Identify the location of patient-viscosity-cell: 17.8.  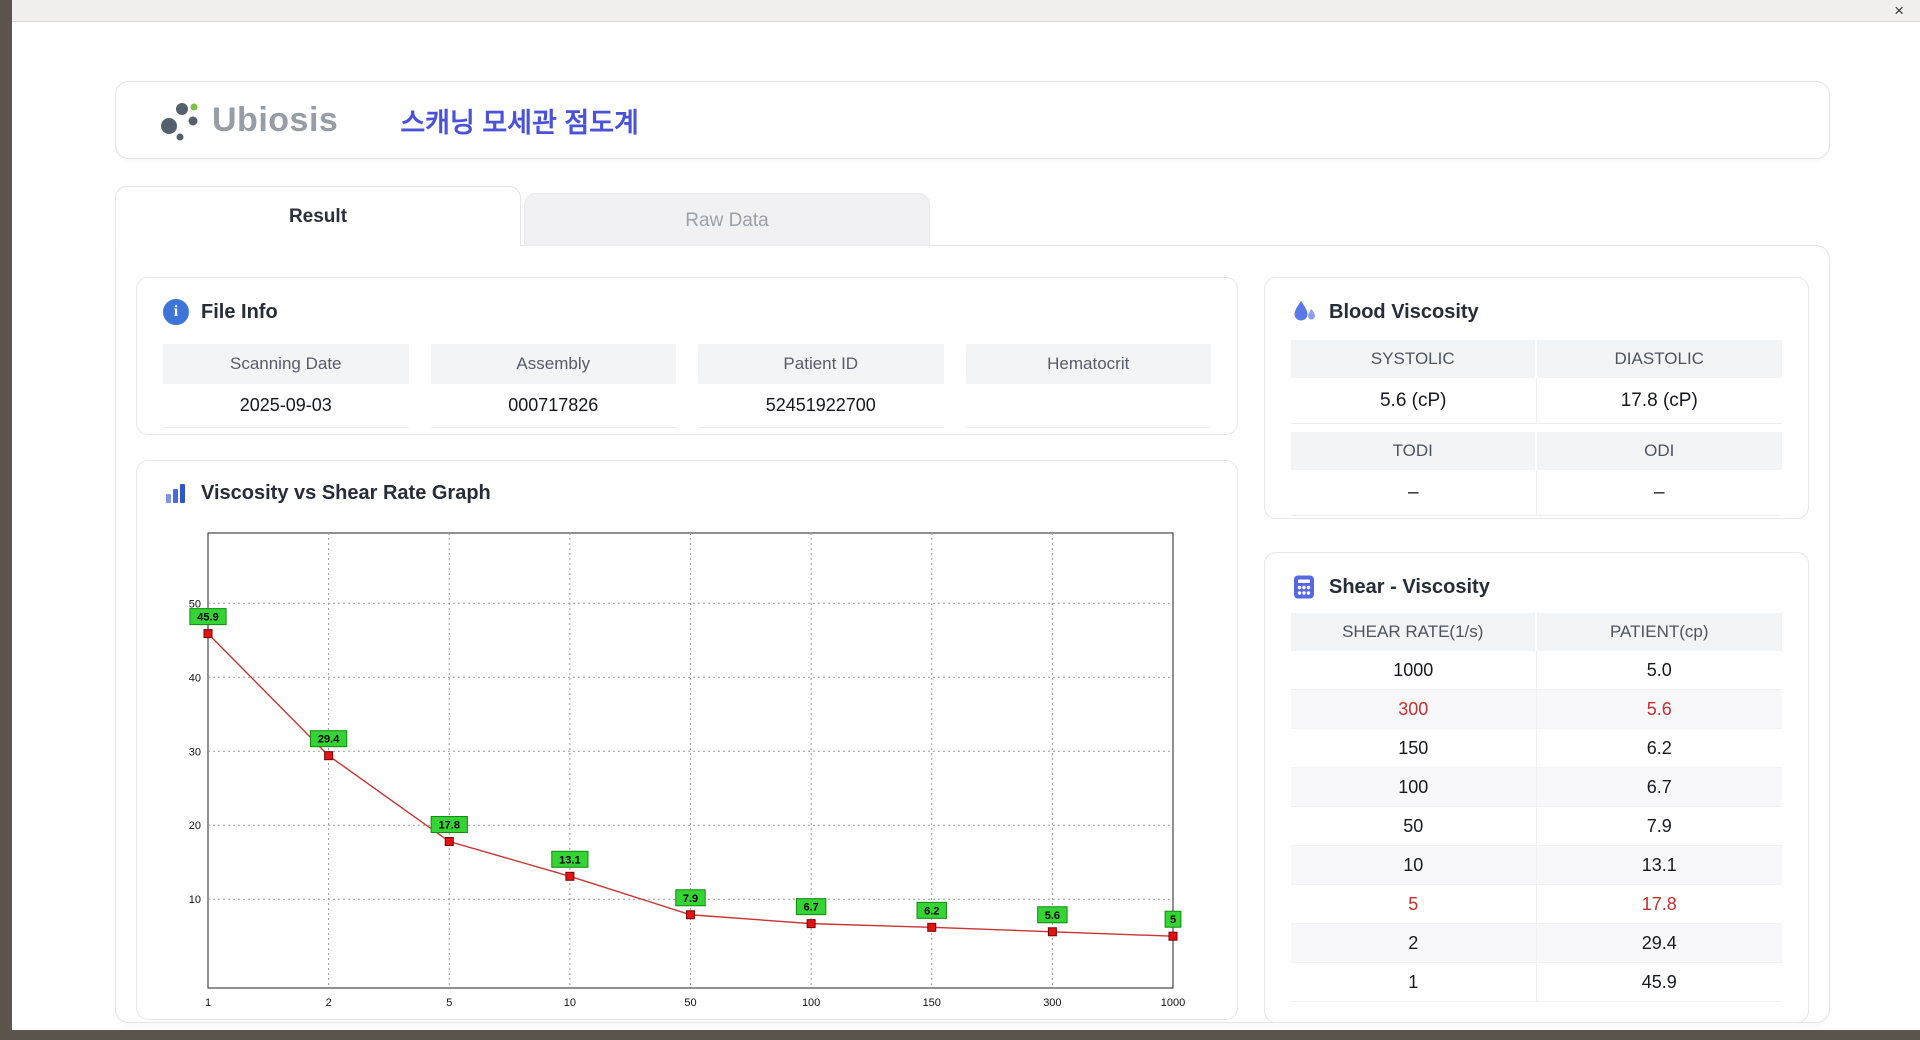
(1659, 903).